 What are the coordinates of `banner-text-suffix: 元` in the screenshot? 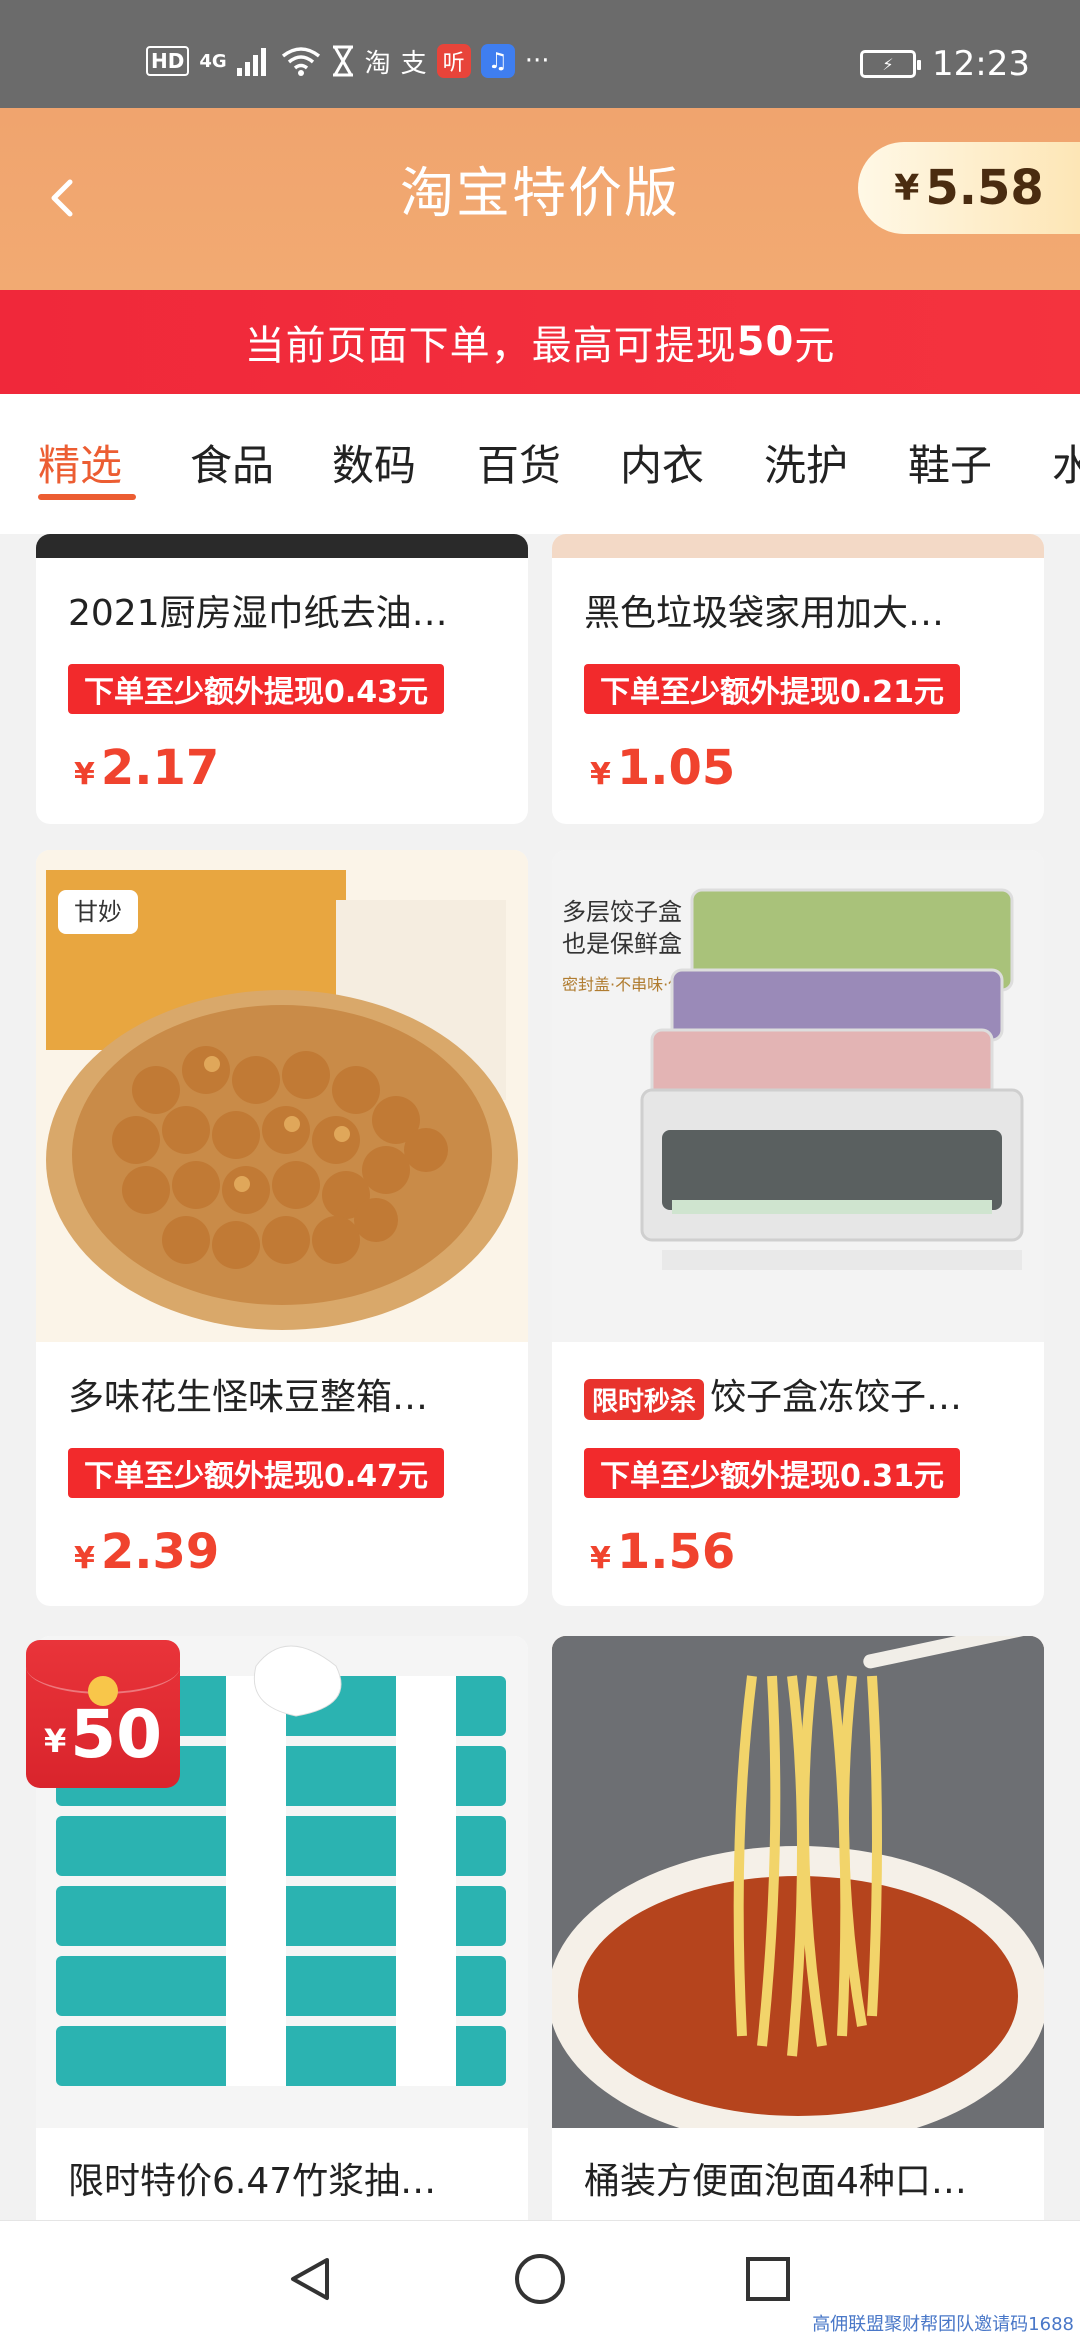 It's located at (815, 346).